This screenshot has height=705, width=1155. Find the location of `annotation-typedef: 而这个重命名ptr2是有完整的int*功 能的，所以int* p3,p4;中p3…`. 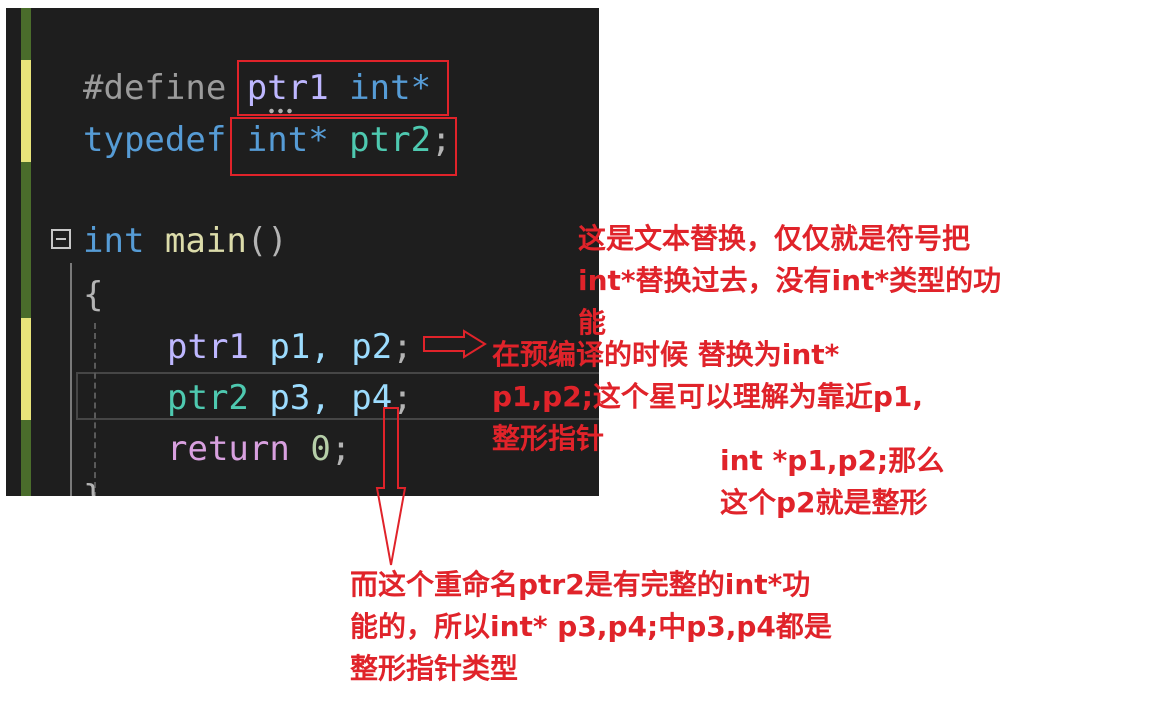

annotation-typedef: 而这个重命名ptr2是有完整的int*功 能的，所以int* p3,p4;中p3… is located at coordinates (591, 626).